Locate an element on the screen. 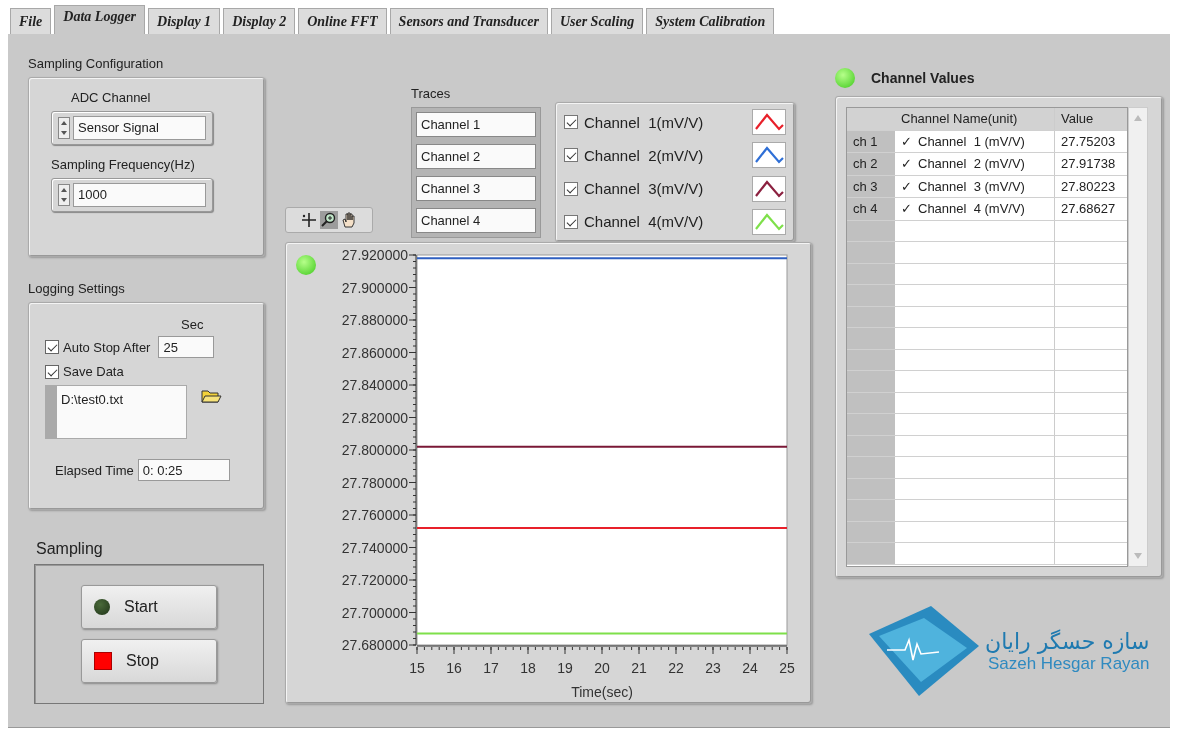 This screenshot has width=1182, height=731. x-tick-label: 20 is located at coordinates (602, 668).